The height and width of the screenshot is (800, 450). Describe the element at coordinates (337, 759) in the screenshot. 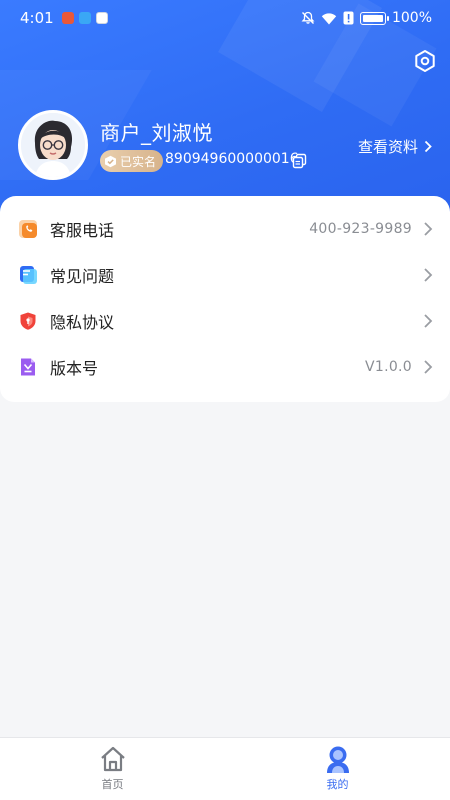

I see `profile-person-icon` at that location.